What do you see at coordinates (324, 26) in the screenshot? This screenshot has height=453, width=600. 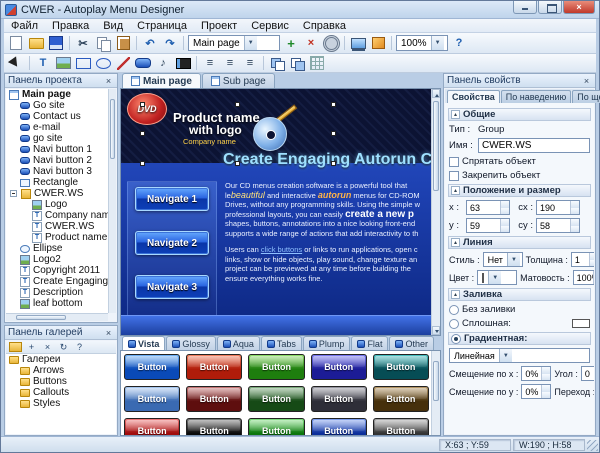 I see `menu-help: Справка` at bounding box center [324, 26].